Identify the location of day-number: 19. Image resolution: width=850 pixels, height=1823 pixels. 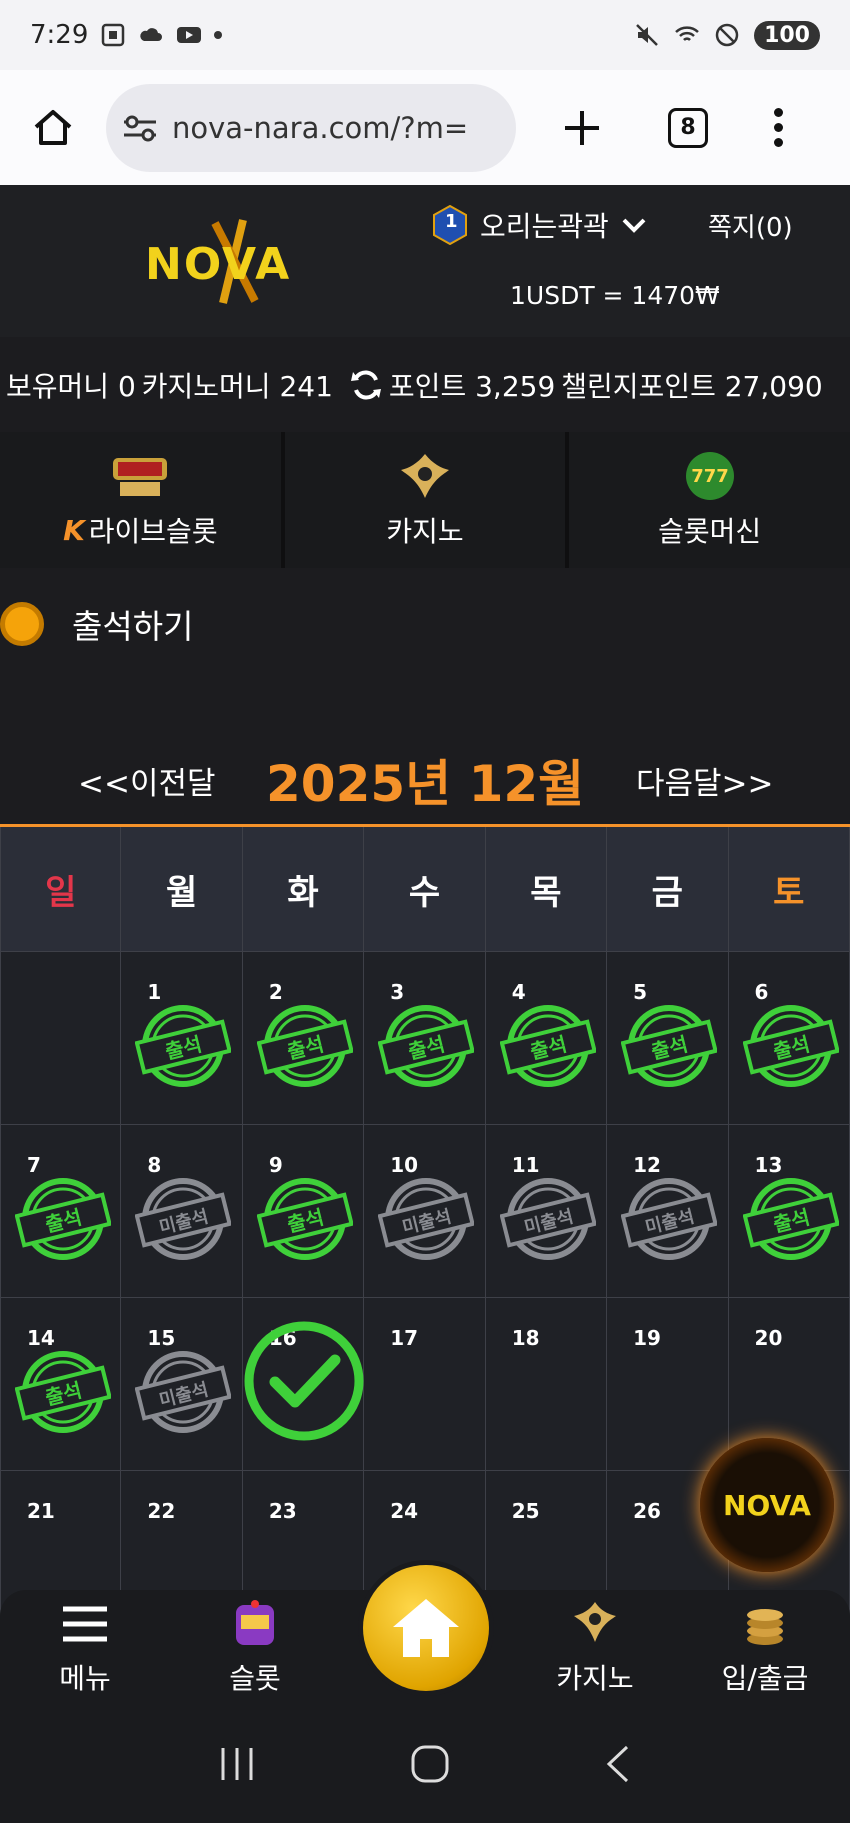
(647, 1338).